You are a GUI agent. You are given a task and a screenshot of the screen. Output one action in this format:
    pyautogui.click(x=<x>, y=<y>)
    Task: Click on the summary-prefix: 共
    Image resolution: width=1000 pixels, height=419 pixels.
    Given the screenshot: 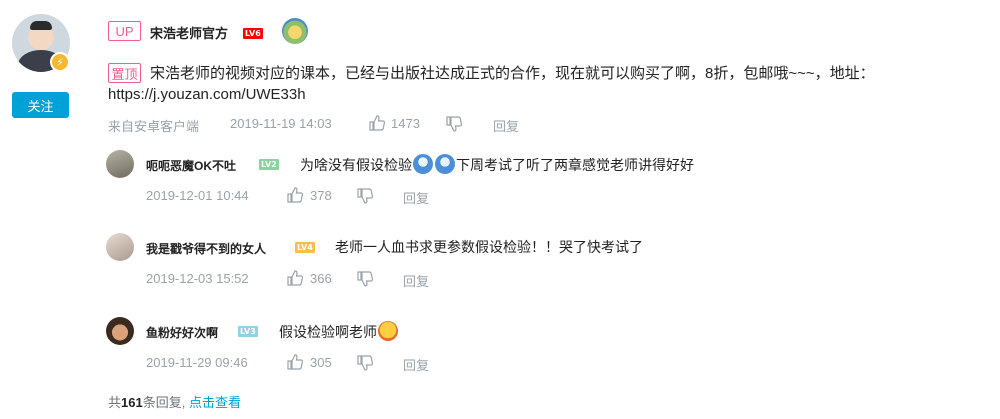 What is the action you would take?
    pyautogui.click(x=115, y=402)
    